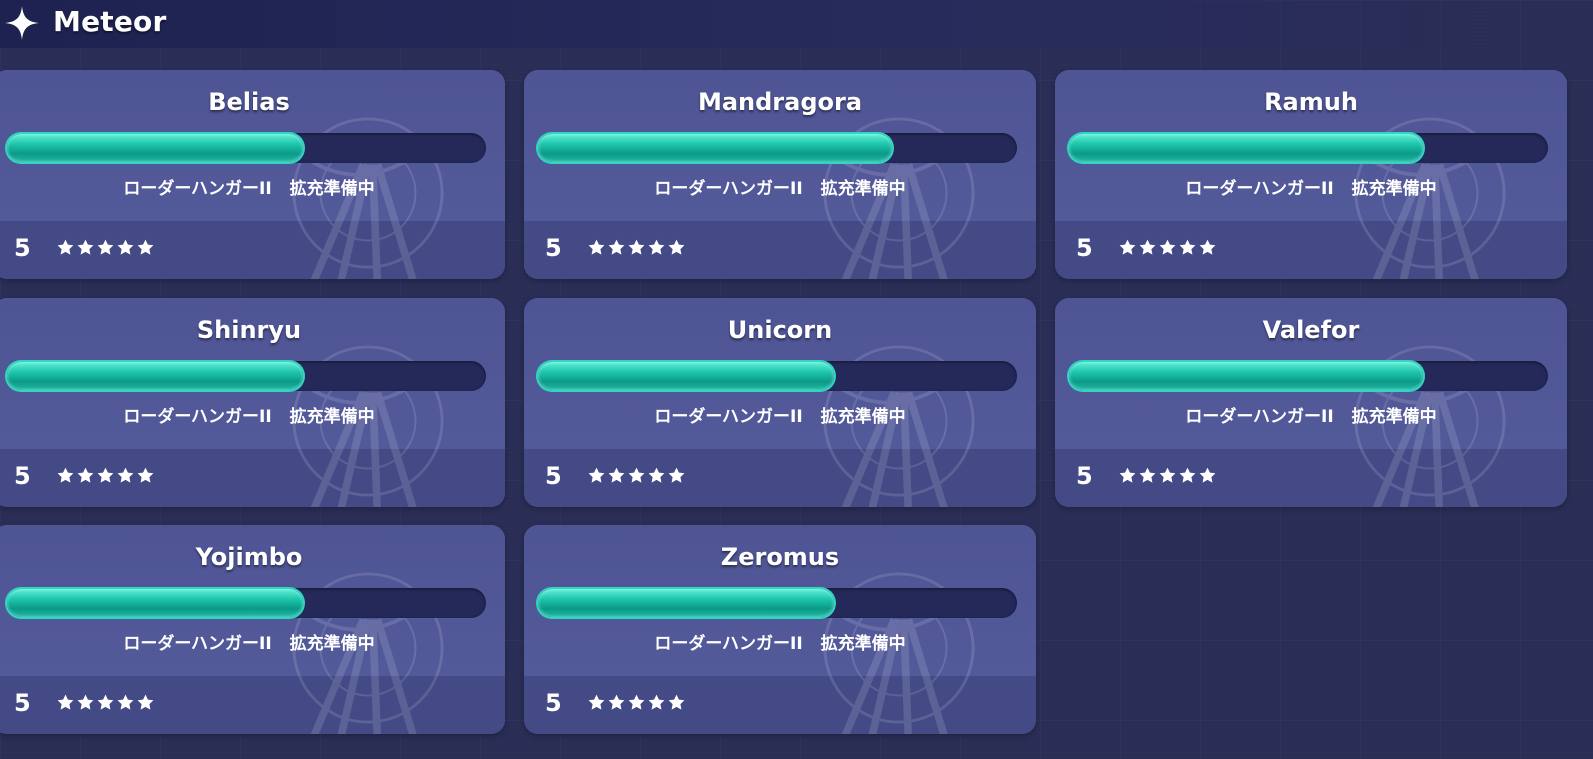 The height and width of the screenshot is (759, 1593). I want to click on airship-card: Belias ローダーハンガーII 拡充準備中 5, so click(252, 174).